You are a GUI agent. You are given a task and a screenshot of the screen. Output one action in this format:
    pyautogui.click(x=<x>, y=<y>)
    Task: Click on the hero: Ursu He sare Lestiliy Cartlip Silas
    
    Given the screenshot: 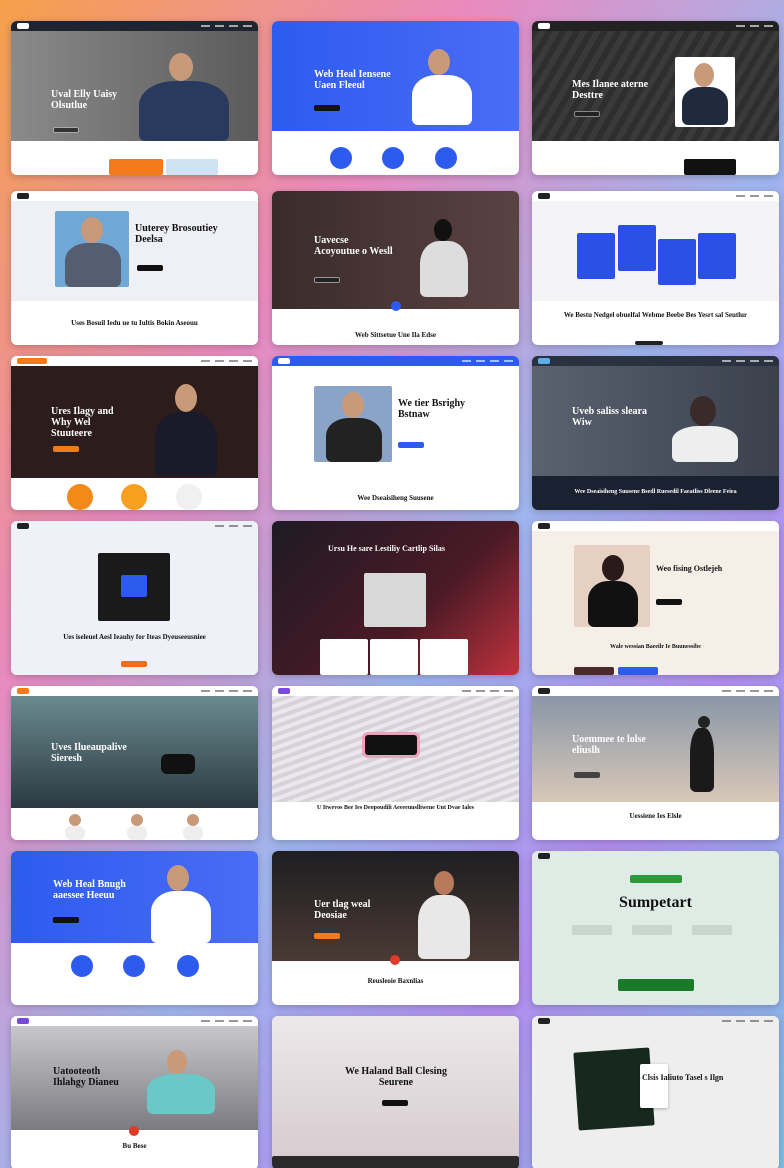 What is the action you would take?
    pyautogui.click(x=395, y=598)
    